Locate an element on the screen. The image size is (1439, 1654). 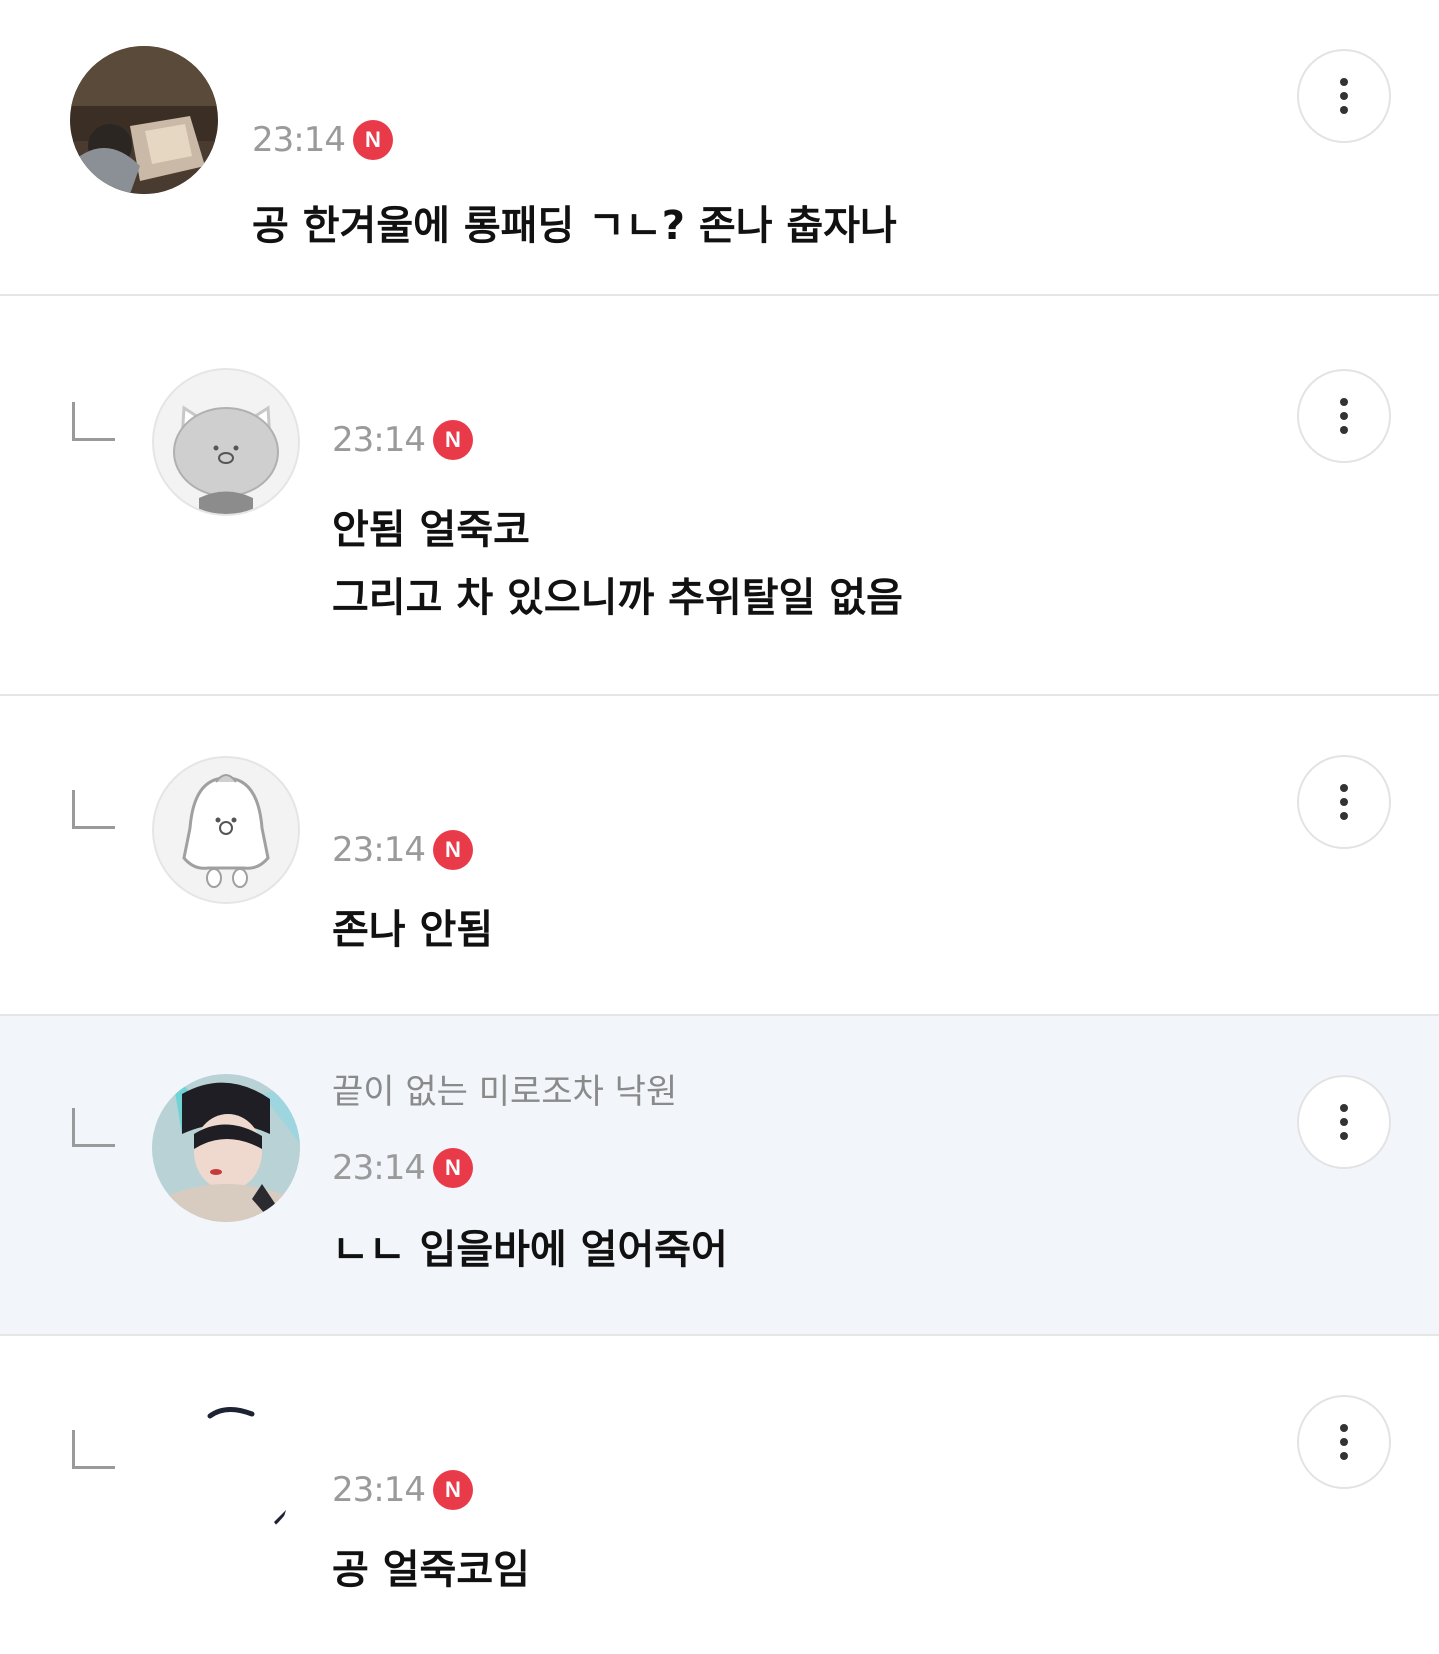
comment-body: 공 한겨울에 롱패딩 ㄱㄴ? 존나 춥자나 is located at coordinates (574, 226).